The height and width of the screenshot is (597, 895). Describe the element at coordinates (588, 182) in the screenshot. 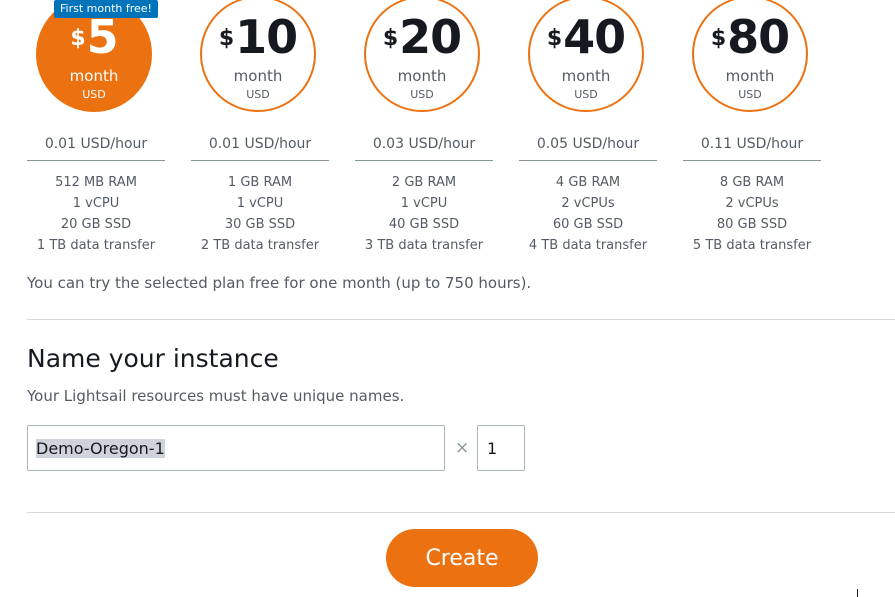

I see `ram-spec: 4 GB RAM` at that location.